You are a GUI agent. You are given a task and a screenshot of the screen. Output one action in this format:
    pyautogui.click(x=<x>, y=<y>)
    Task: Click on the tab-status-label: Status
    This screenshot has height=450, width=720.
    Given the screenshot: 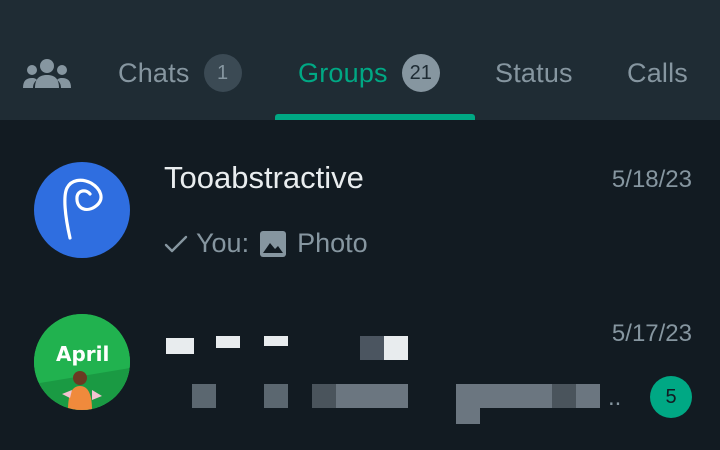 What is the action you would take?
    pyautogui.click(x=534, y=72)
    